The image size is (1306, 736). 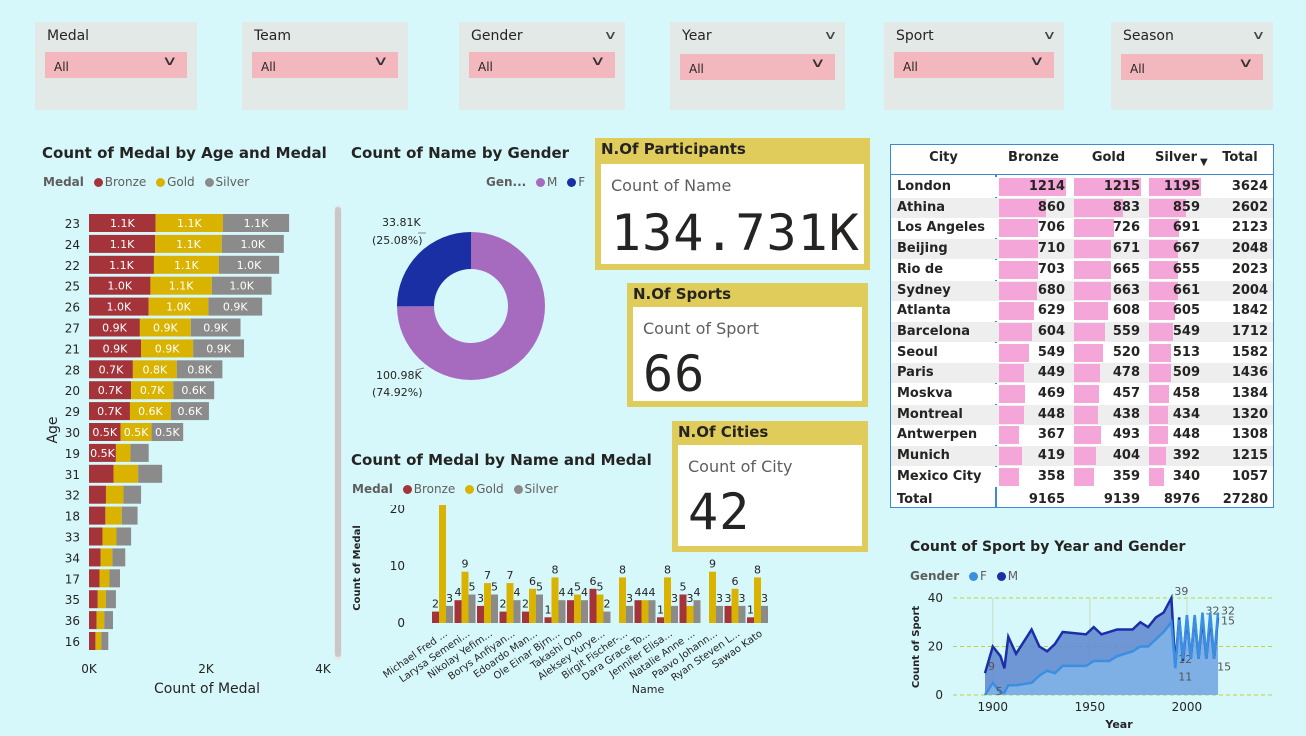 I want to click on scrollbar-thumb, so click(x=338, y=432).